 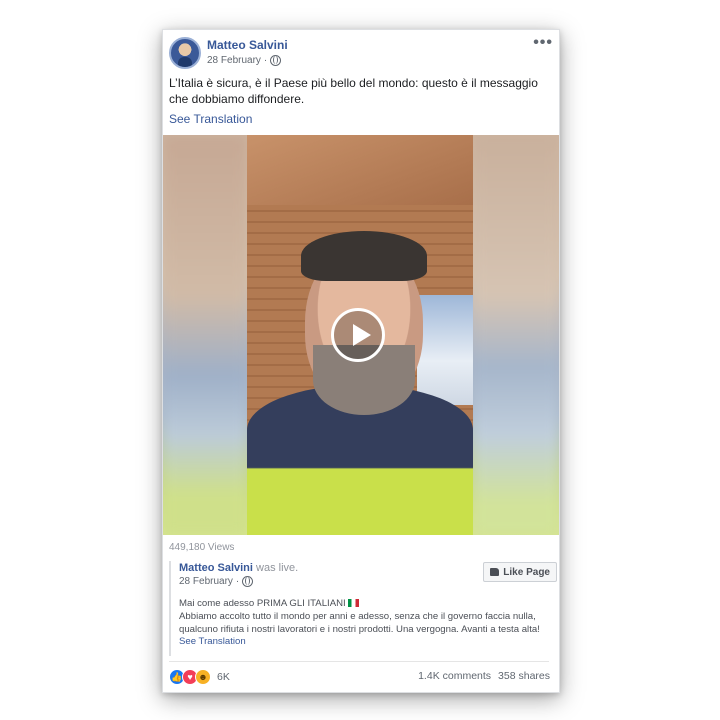 What do you see at coordinates (262, 603) in the screenshot?
I see `shared-line-1: Mai come adesso PRIMA GLI ITALIANI` at bounding box center [262, 603].